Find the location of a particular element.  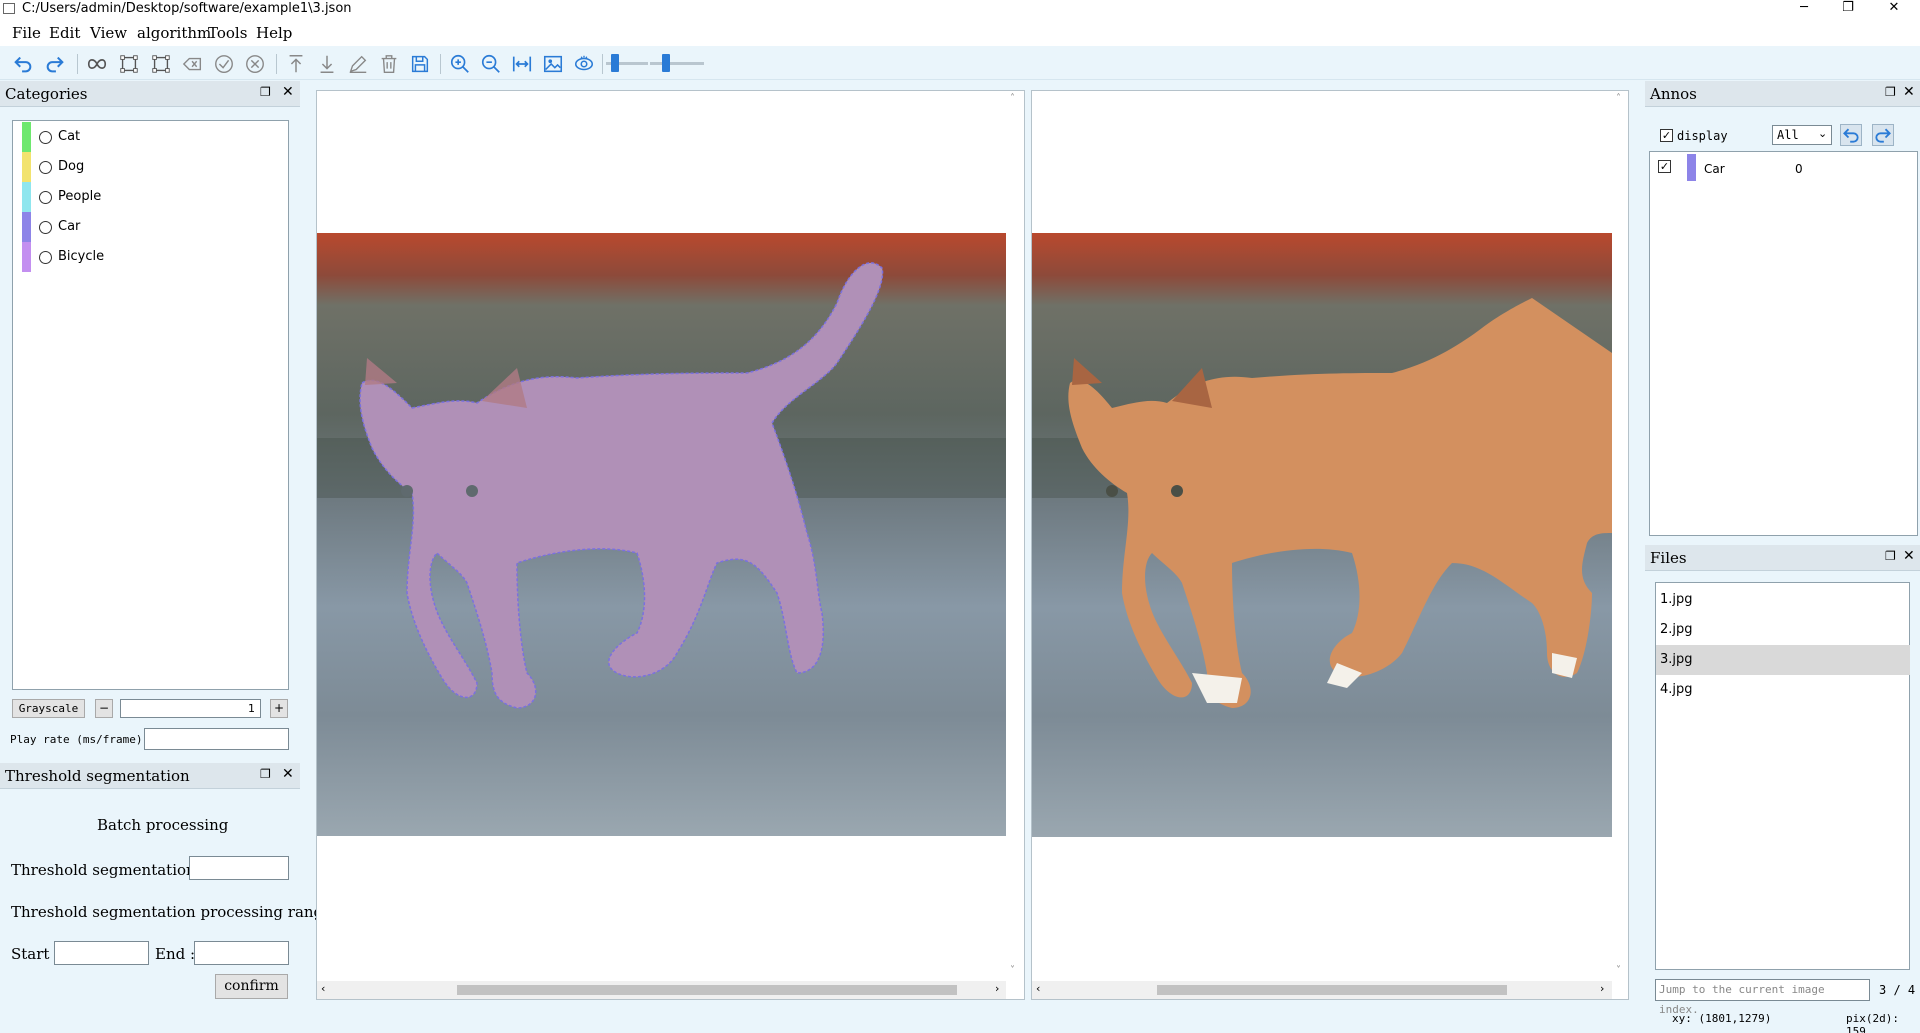

frame-spinbox: 1 is located at coordinates (190, 708).